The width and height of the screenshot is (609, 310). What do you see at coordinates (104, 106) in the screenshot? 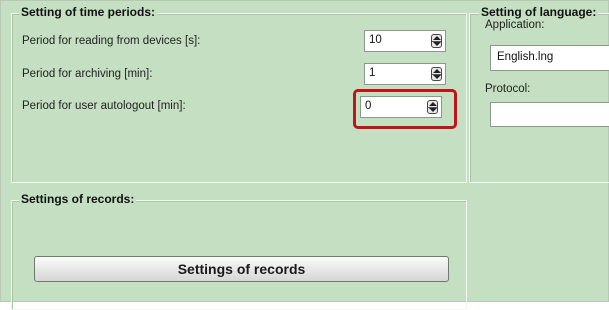
I see `autologout-period-label: Period for user autologout [min]:` at bounding box center [104, 106].